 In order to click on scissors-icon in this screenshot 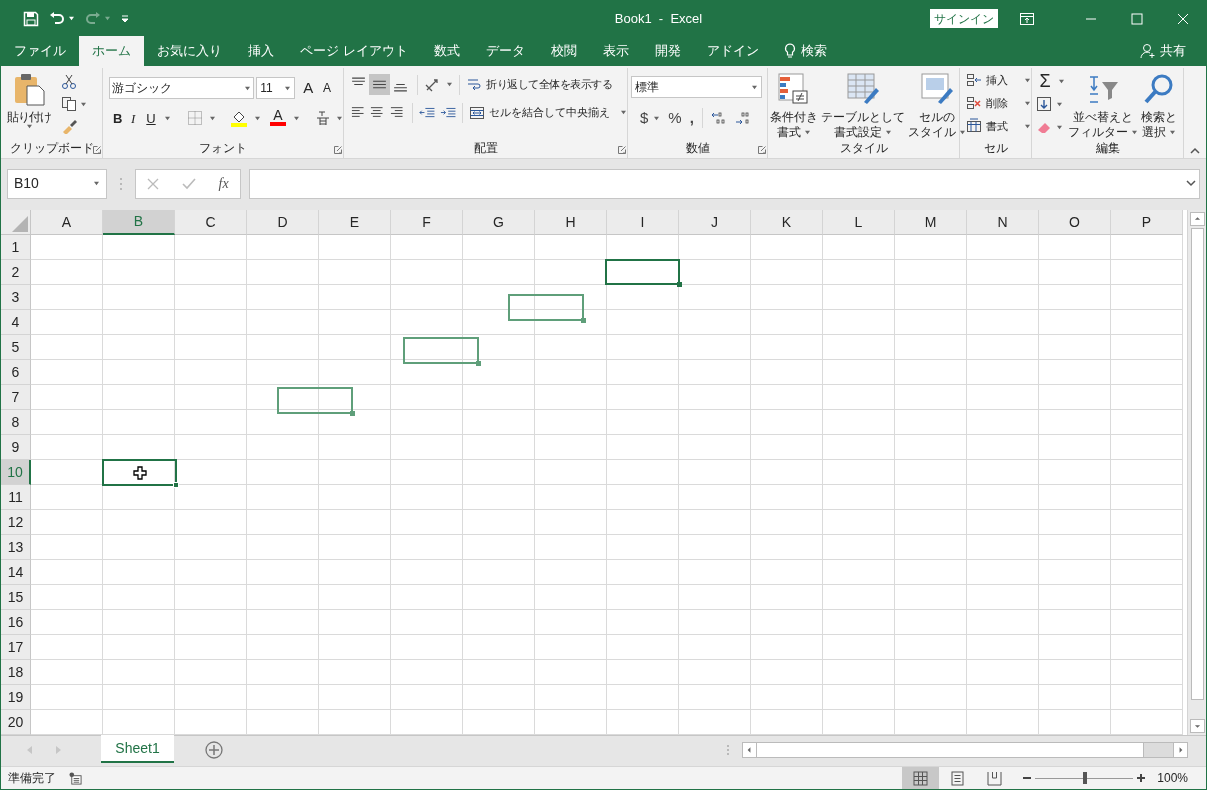, I will do `click(69, 82)`.